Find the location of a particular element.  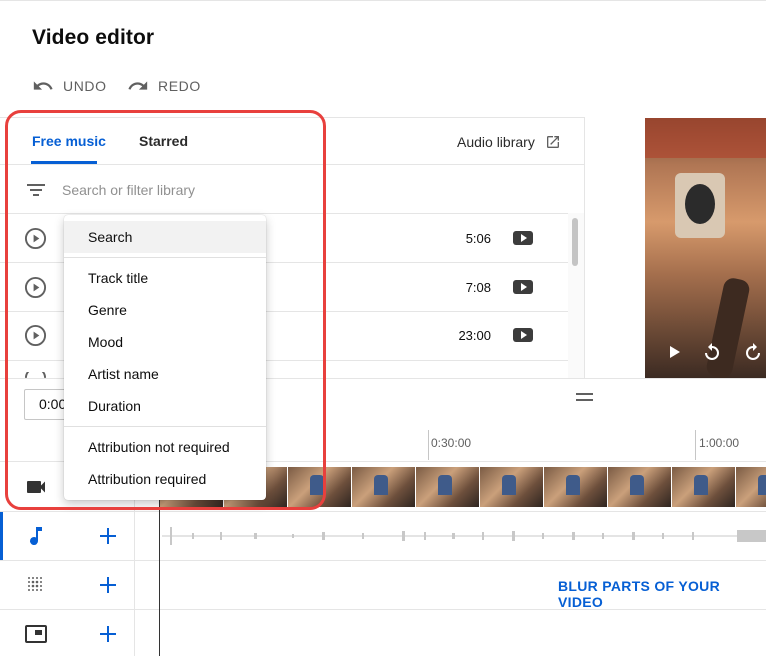

open-in-new-icon is located at coordinates (552, 142).